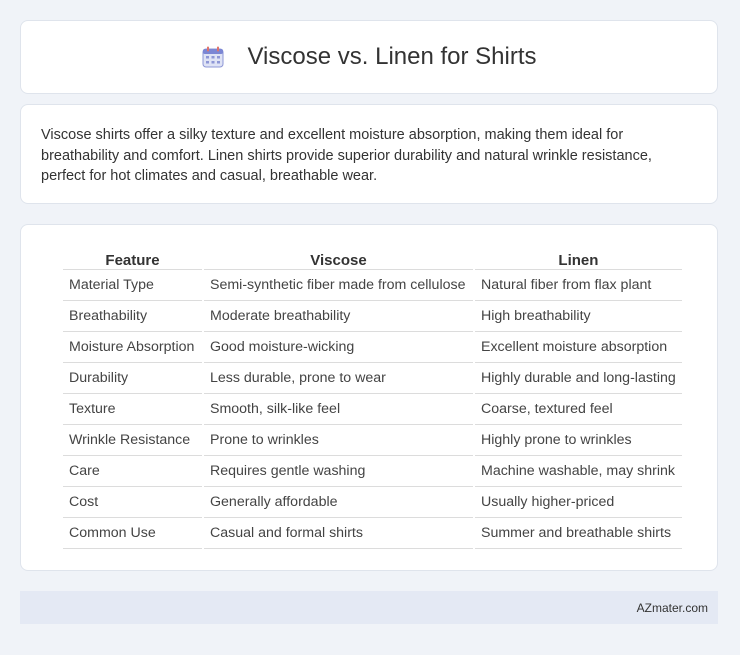 This screenshot has height=655, width=740. Describe the element at coordinates (132, 258) in the screenshot. I see `header-feature: Feature` at that location.